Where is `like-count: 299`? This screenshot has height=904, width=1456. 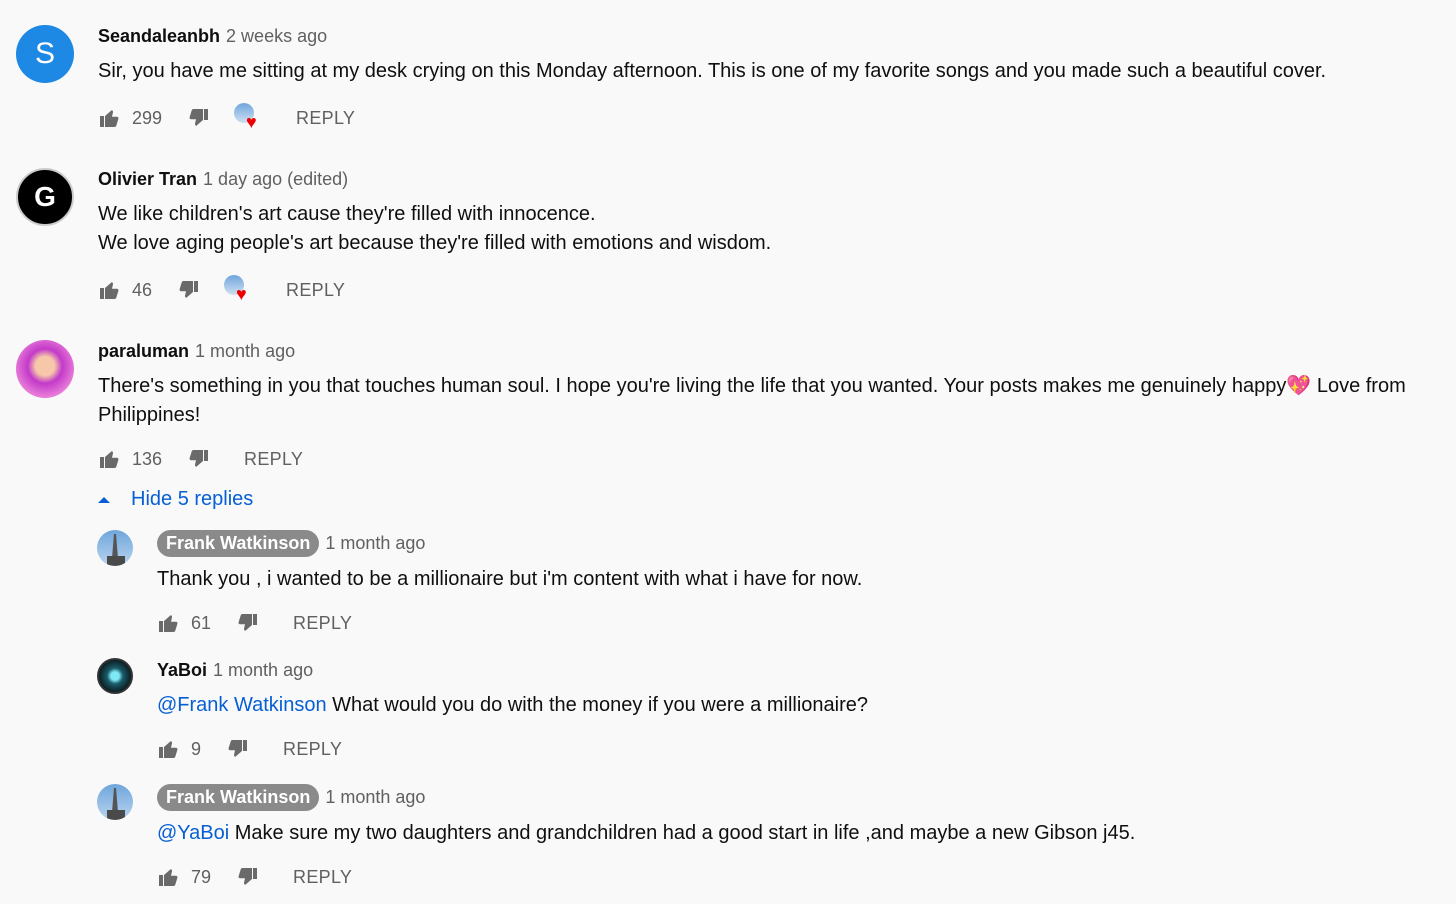 like-count: 299 is located at coordinates (147, 117).